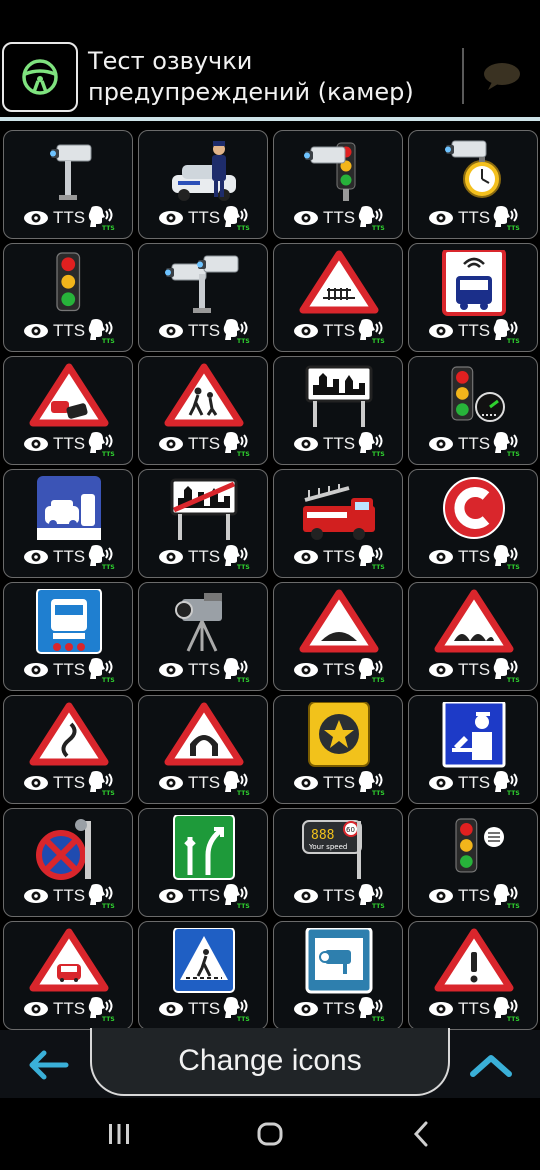  Describe the element at coordinates (473, 975) in the screenshot. I see `tile-general-warning: TTS TTS` at that location.